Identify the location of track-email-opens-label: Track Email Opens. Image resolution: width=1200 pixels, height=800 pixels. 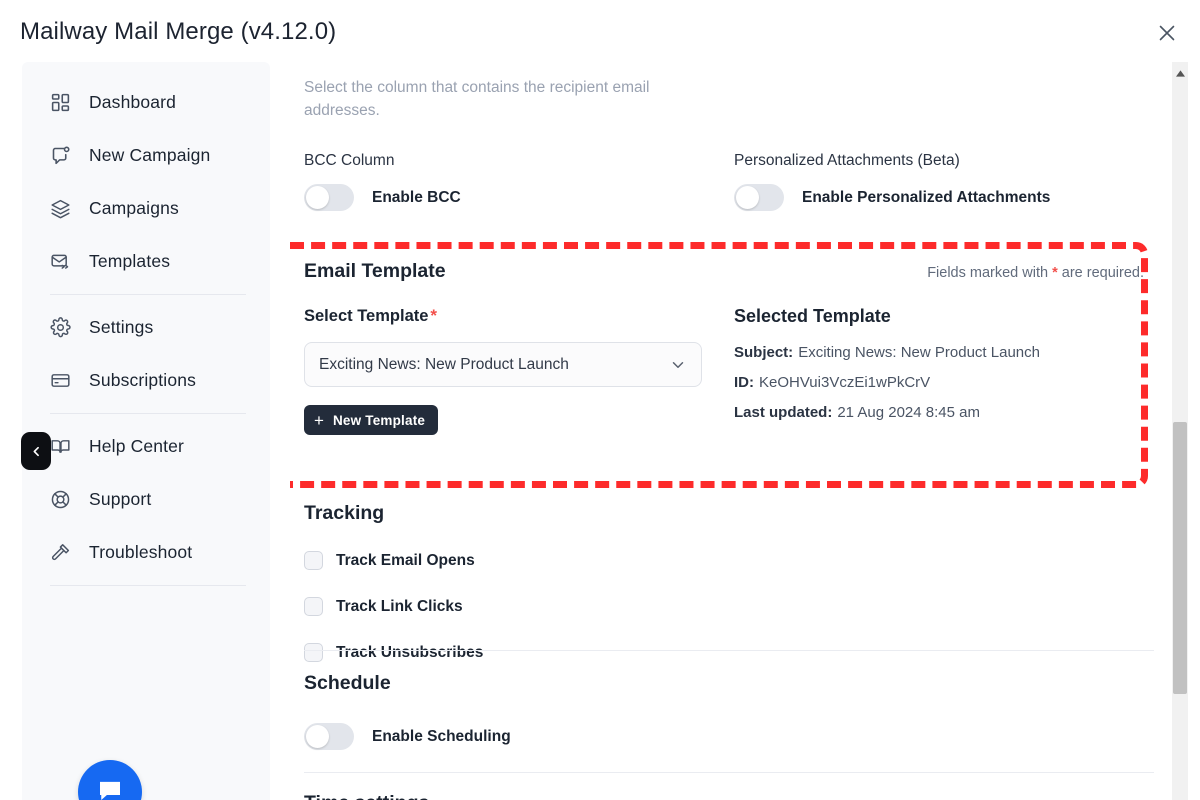
(405, 560).